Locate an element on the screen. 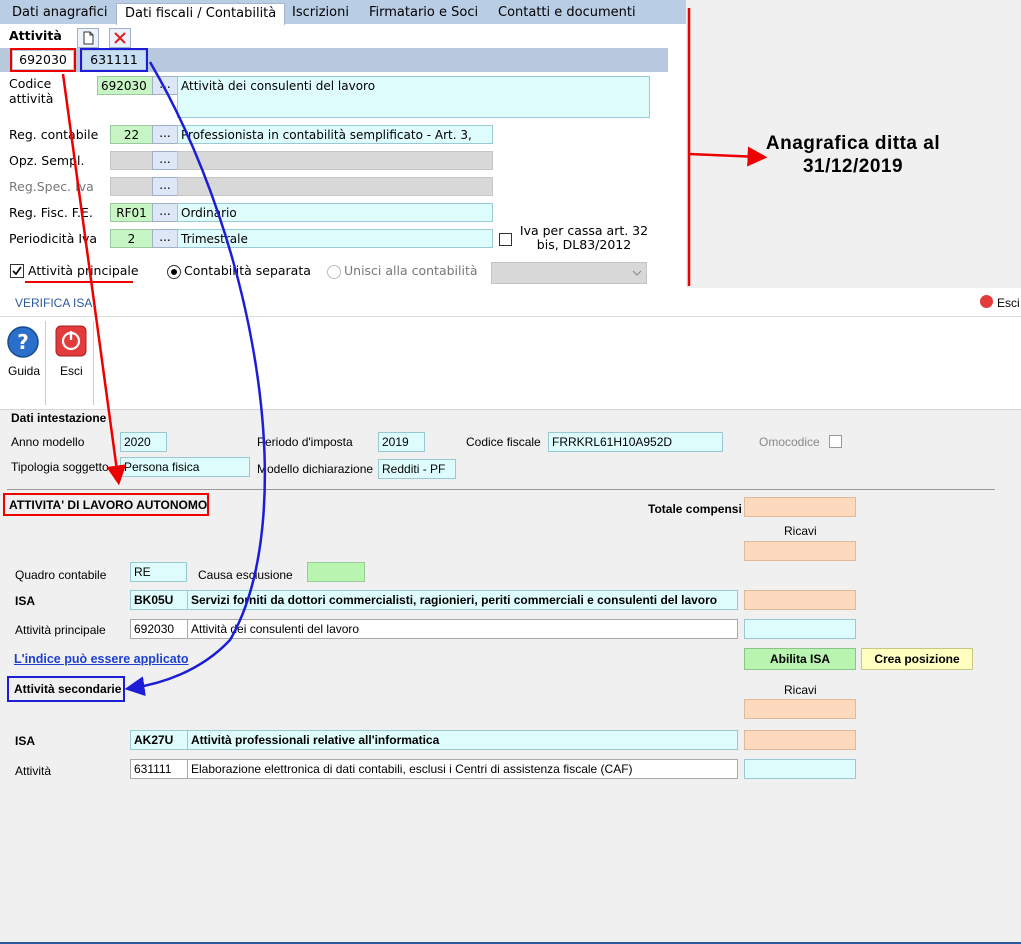 The height and width of the screenshot is (944, 1021). red-bracket-anagrafica is located at coordinates (727, 147).